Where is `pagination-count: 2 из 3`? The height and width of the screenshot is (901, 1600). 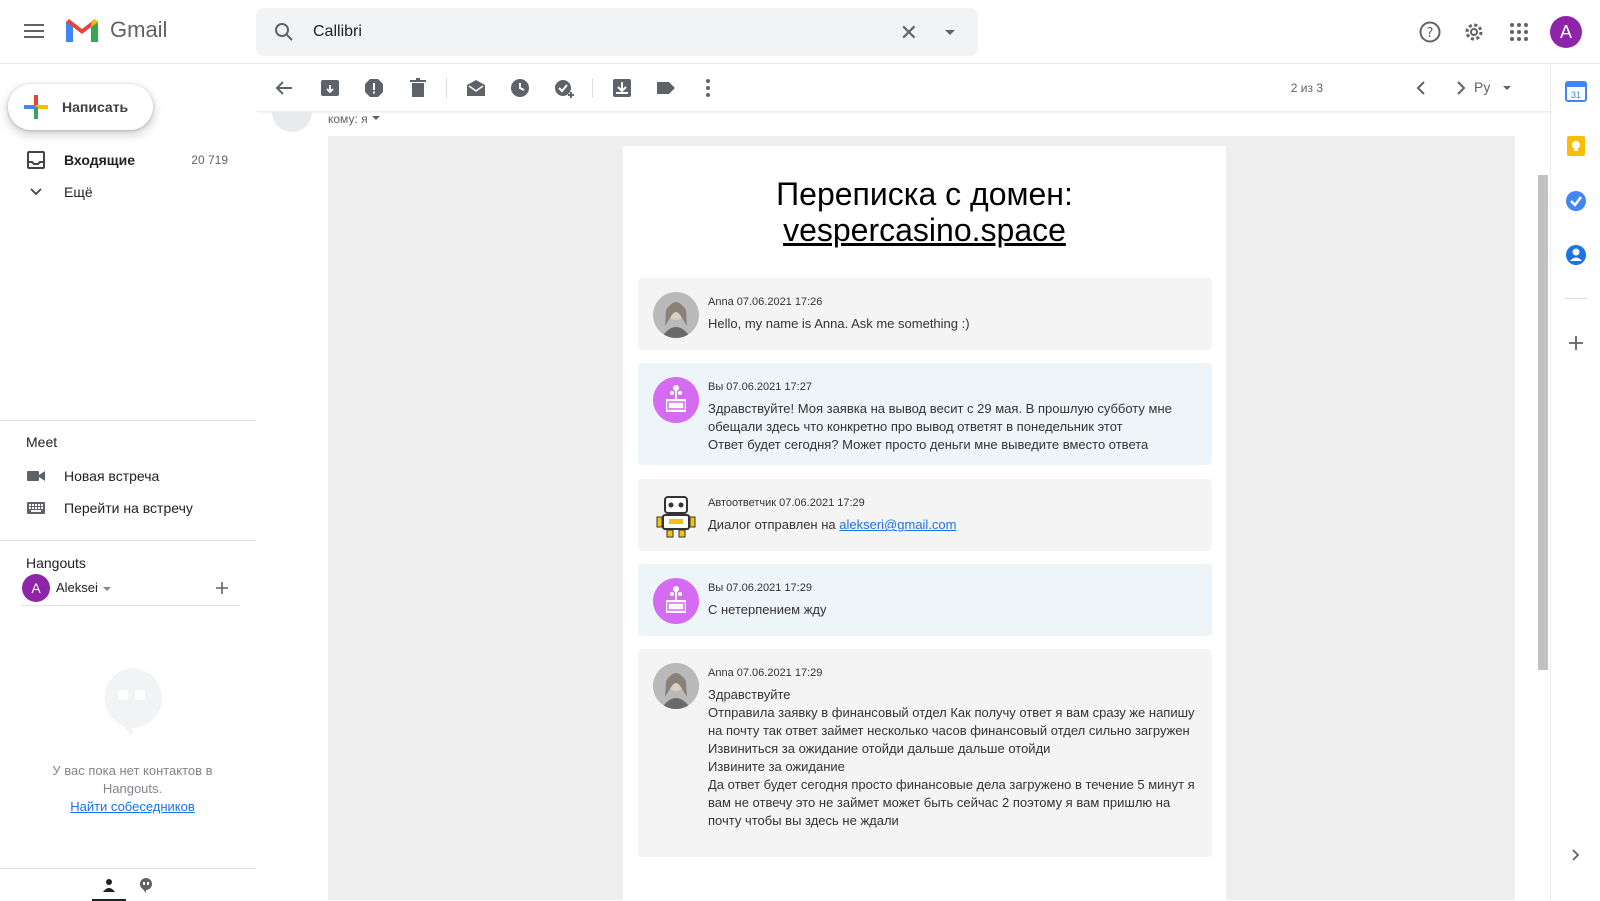
pagination-count: 2 из 3 is located at coordinates (1306, 88).